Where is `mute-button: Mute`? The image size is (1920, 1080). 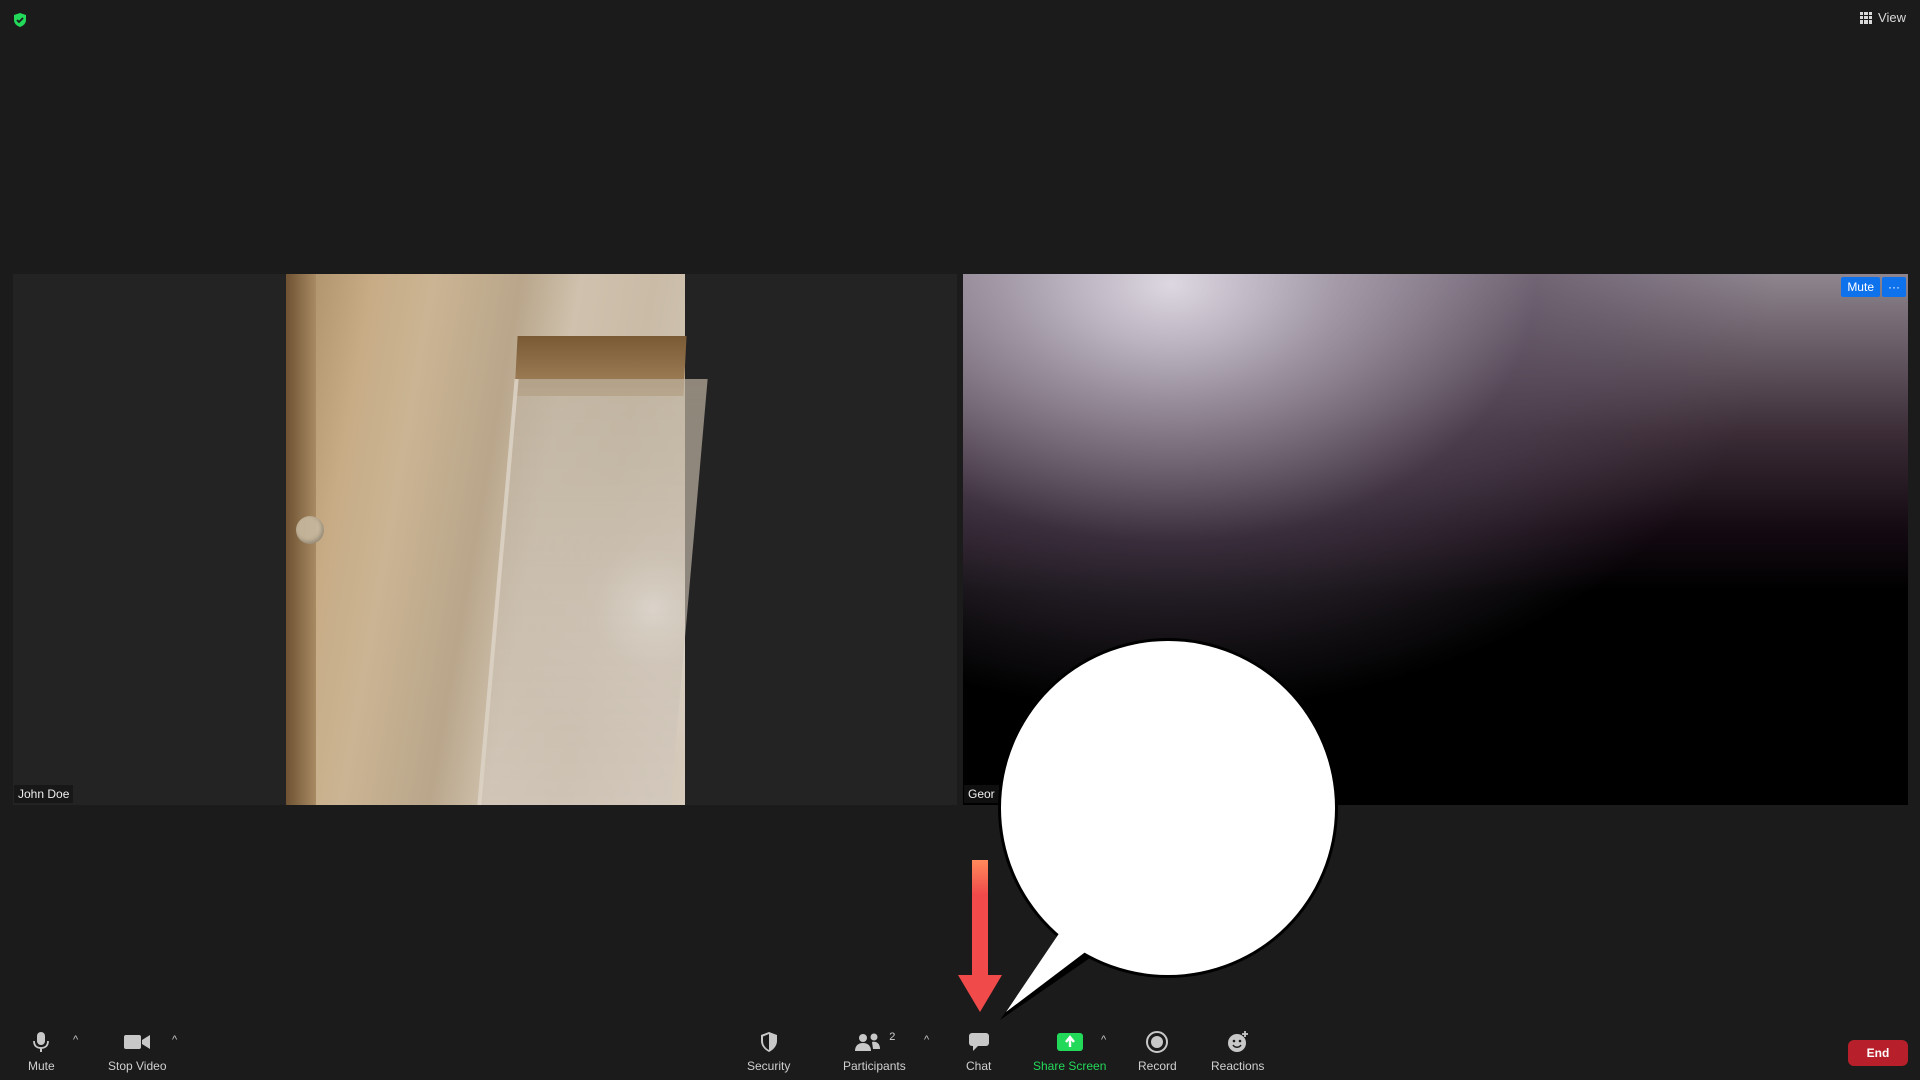
mute-button: Mute is located at coordinates (41, 1051).